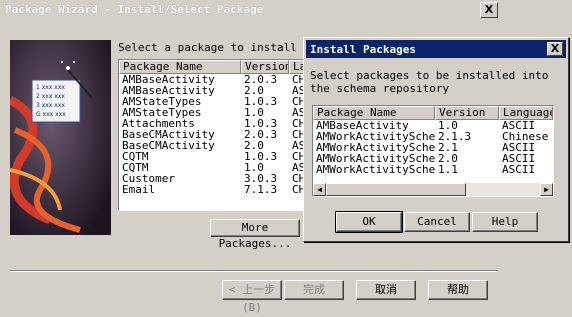  What do you see at coordinates (148, 178) in the screenshot?
I see `table-cell: Customer` at bounding box center [148, 178].